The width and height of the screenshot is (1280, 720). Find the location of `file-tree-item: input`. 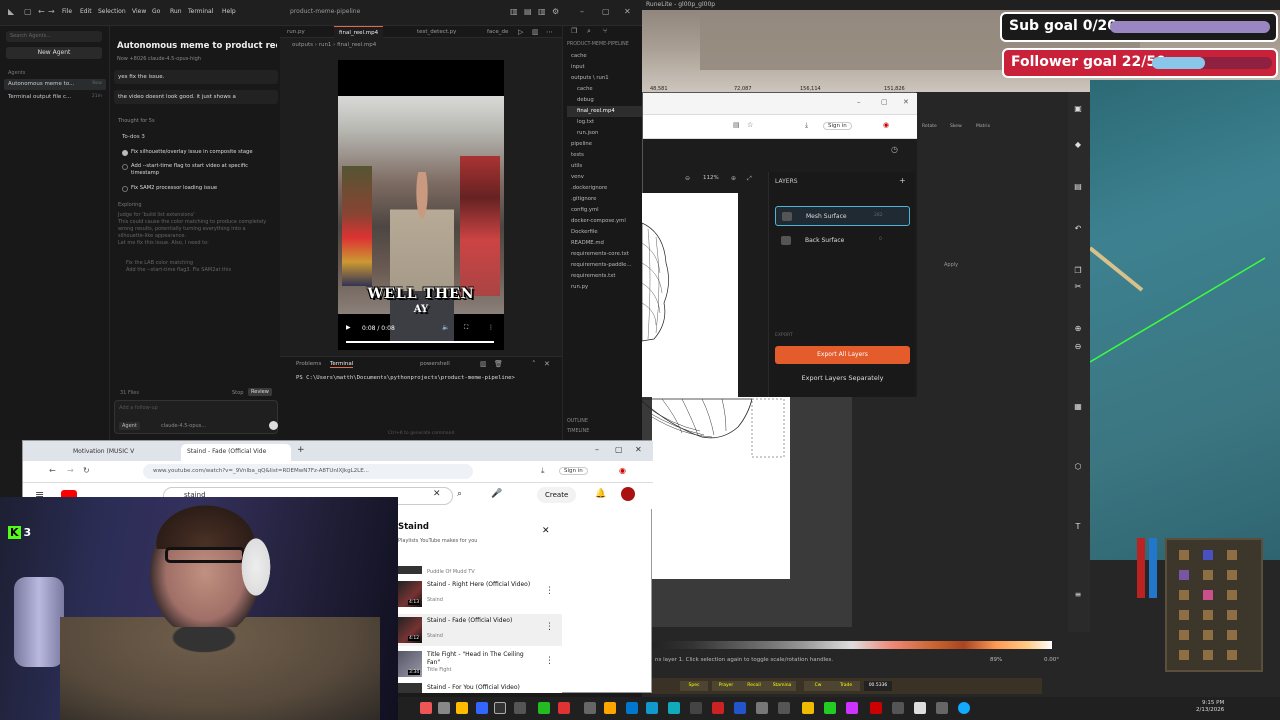

file-tree-item: input is located at coordinates (605, 67).